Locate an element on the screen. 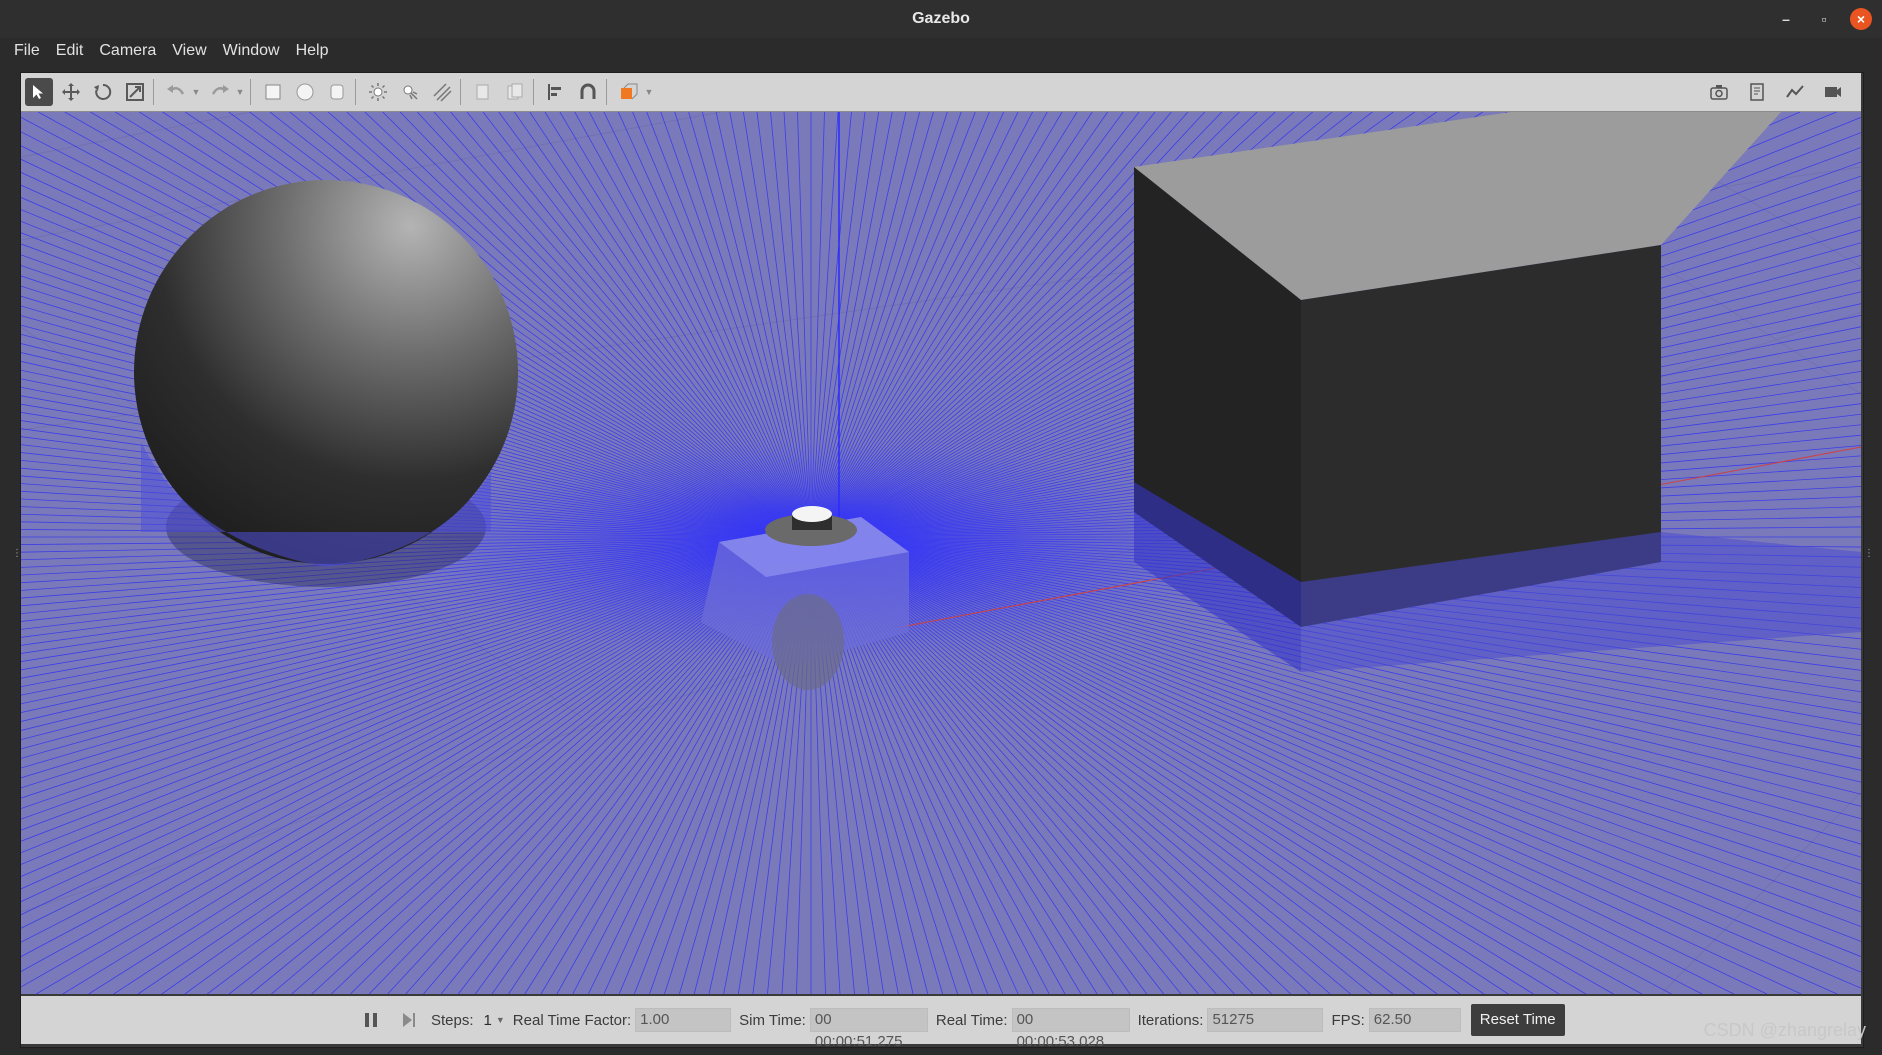 The height and width of the screenshot is (1055, 1882). menu-bar: File Edit Camera View Window Help is located at coordinates (941, 51).